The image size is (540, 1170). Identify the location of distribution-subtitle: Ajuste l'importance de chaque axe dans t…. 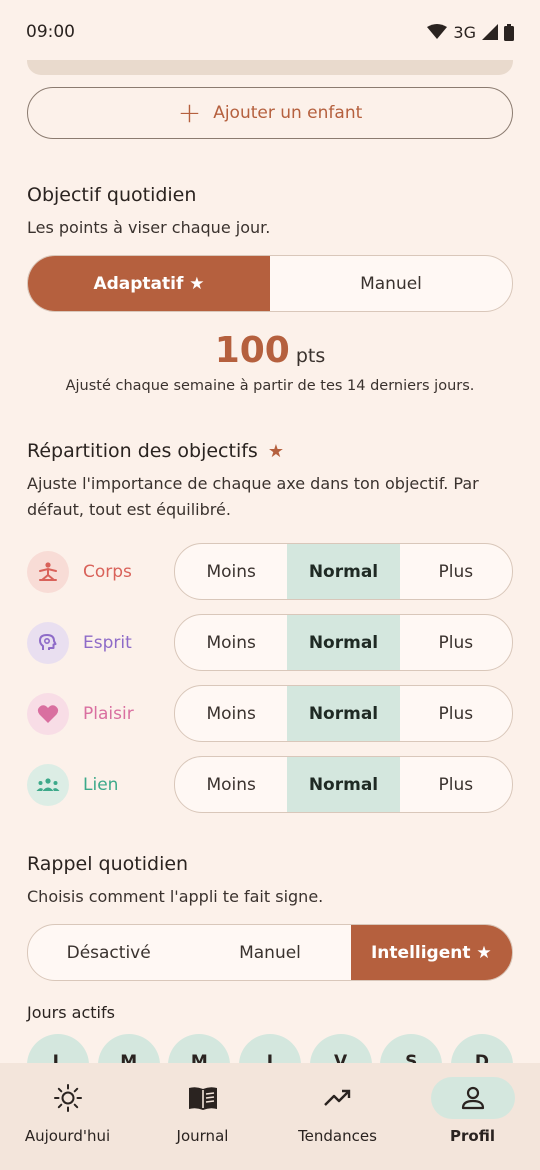
(253, 496).